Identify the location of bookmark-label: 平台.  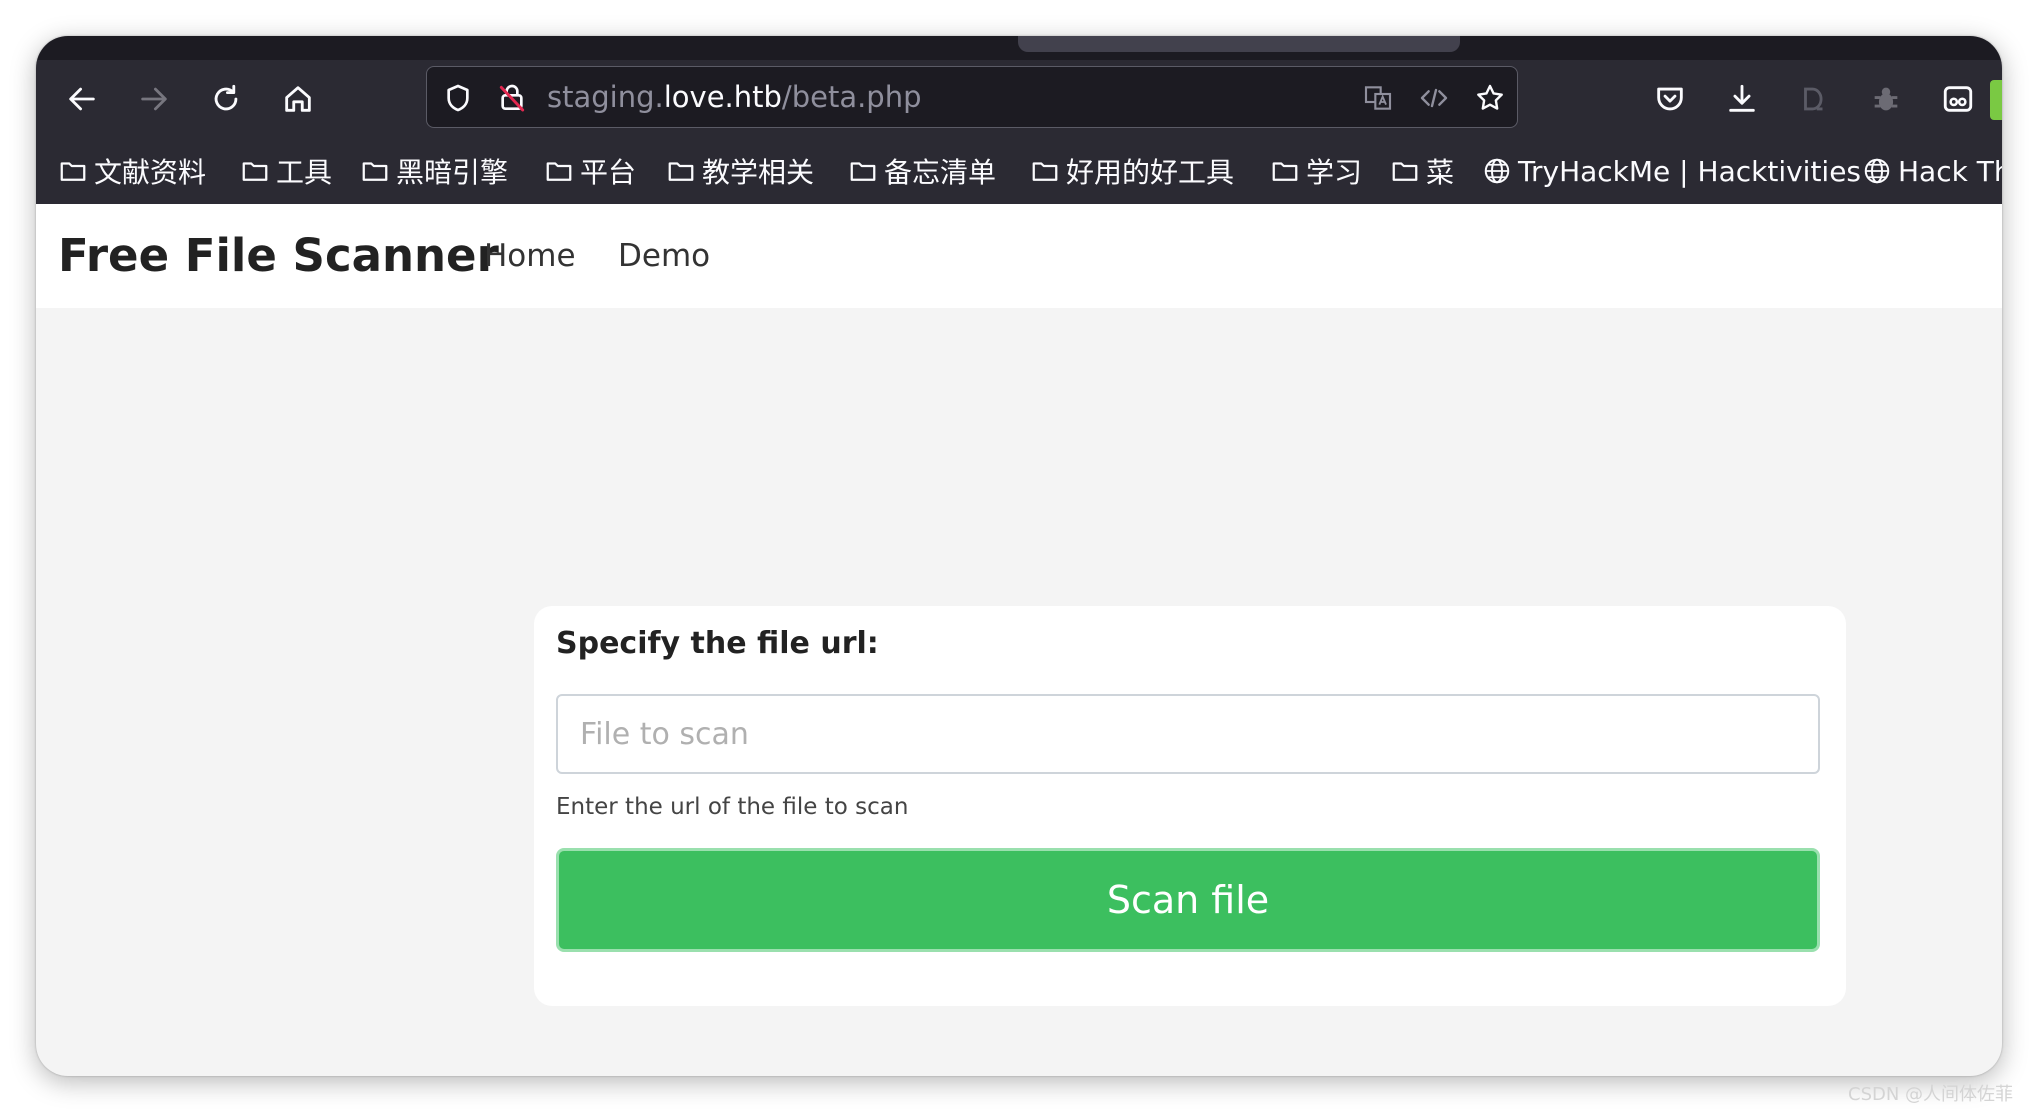
(608, 172).